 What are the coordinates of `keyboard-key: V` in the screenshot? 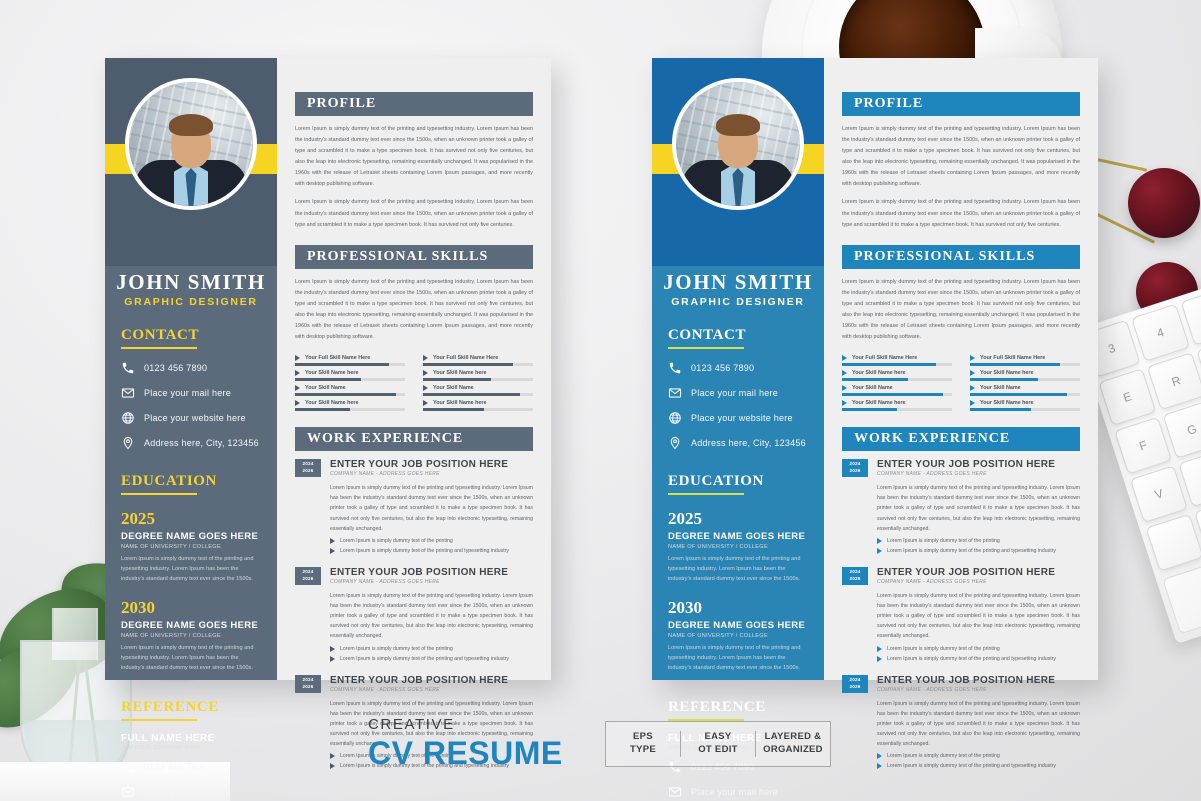 It's located at (1159, 494).